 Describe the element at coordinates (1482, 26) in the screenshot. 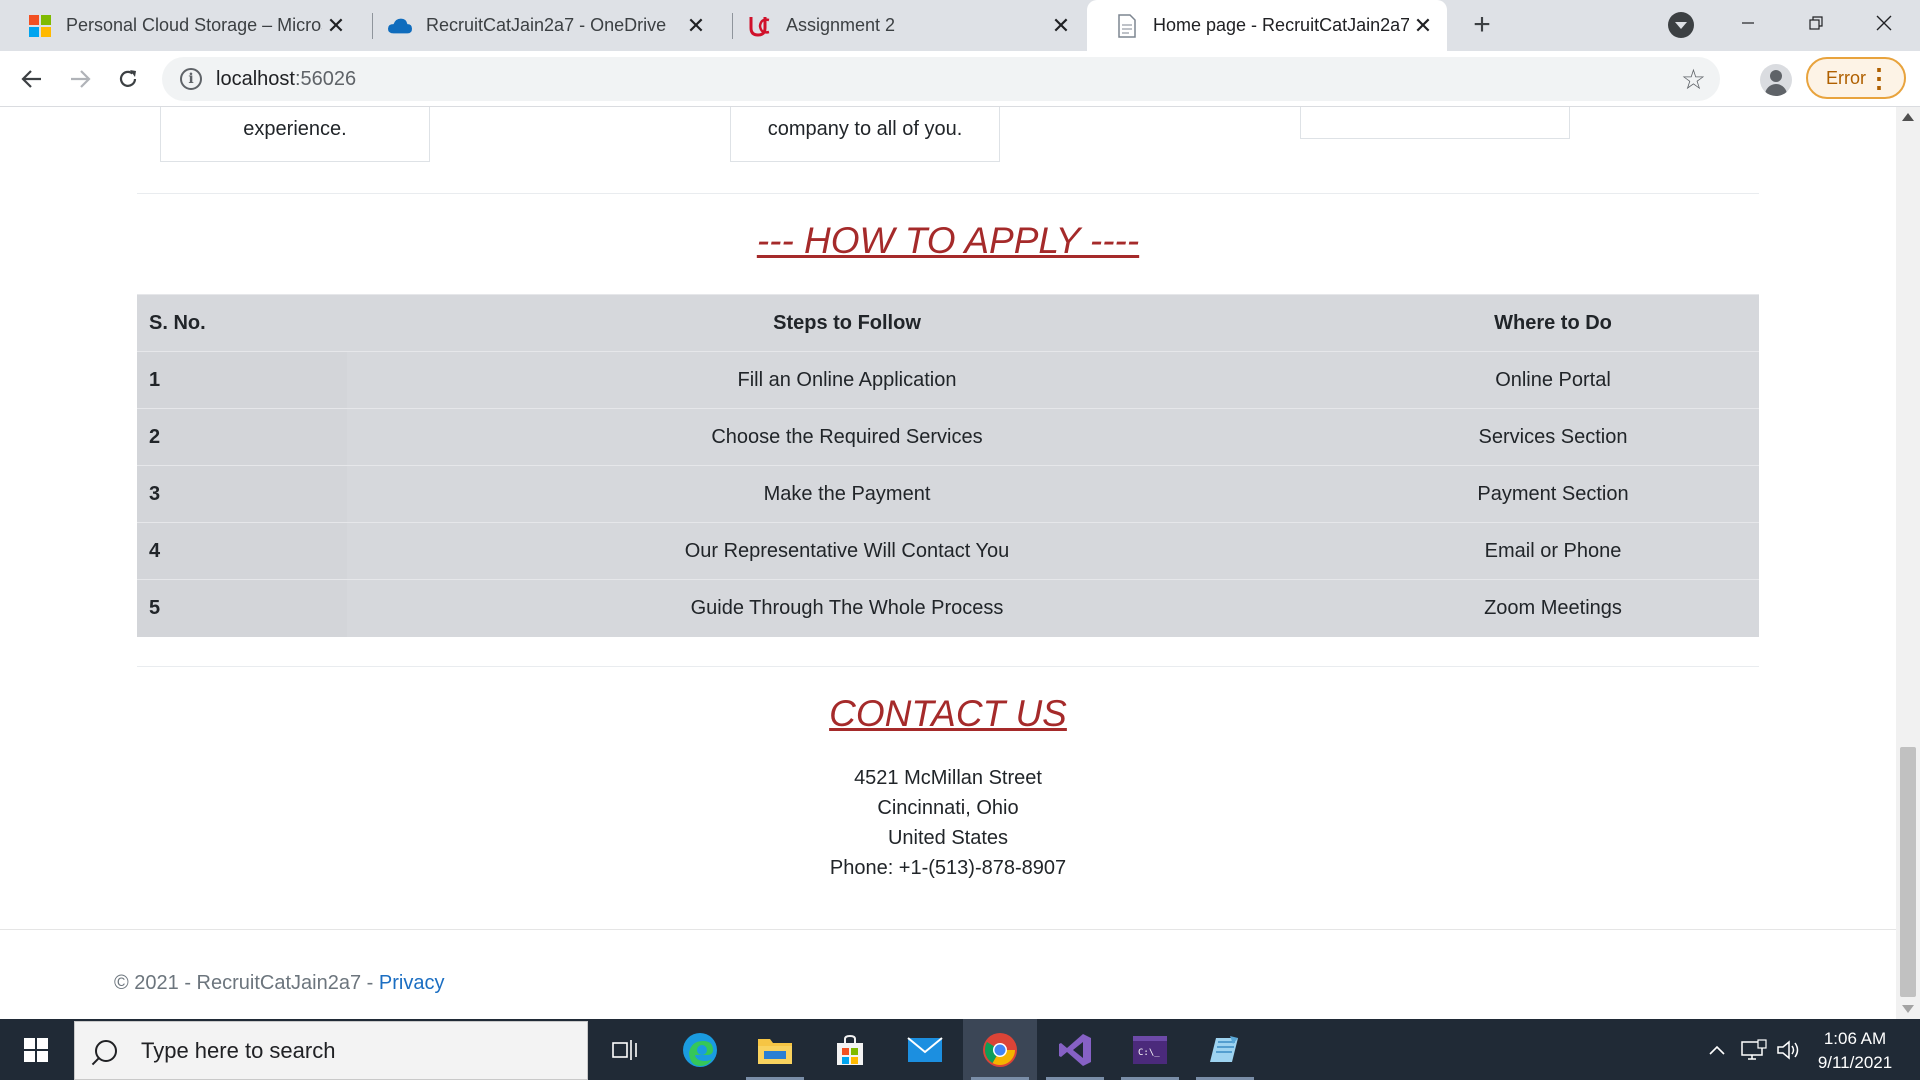

I see `new-tab-plus-icon: +` at that location.